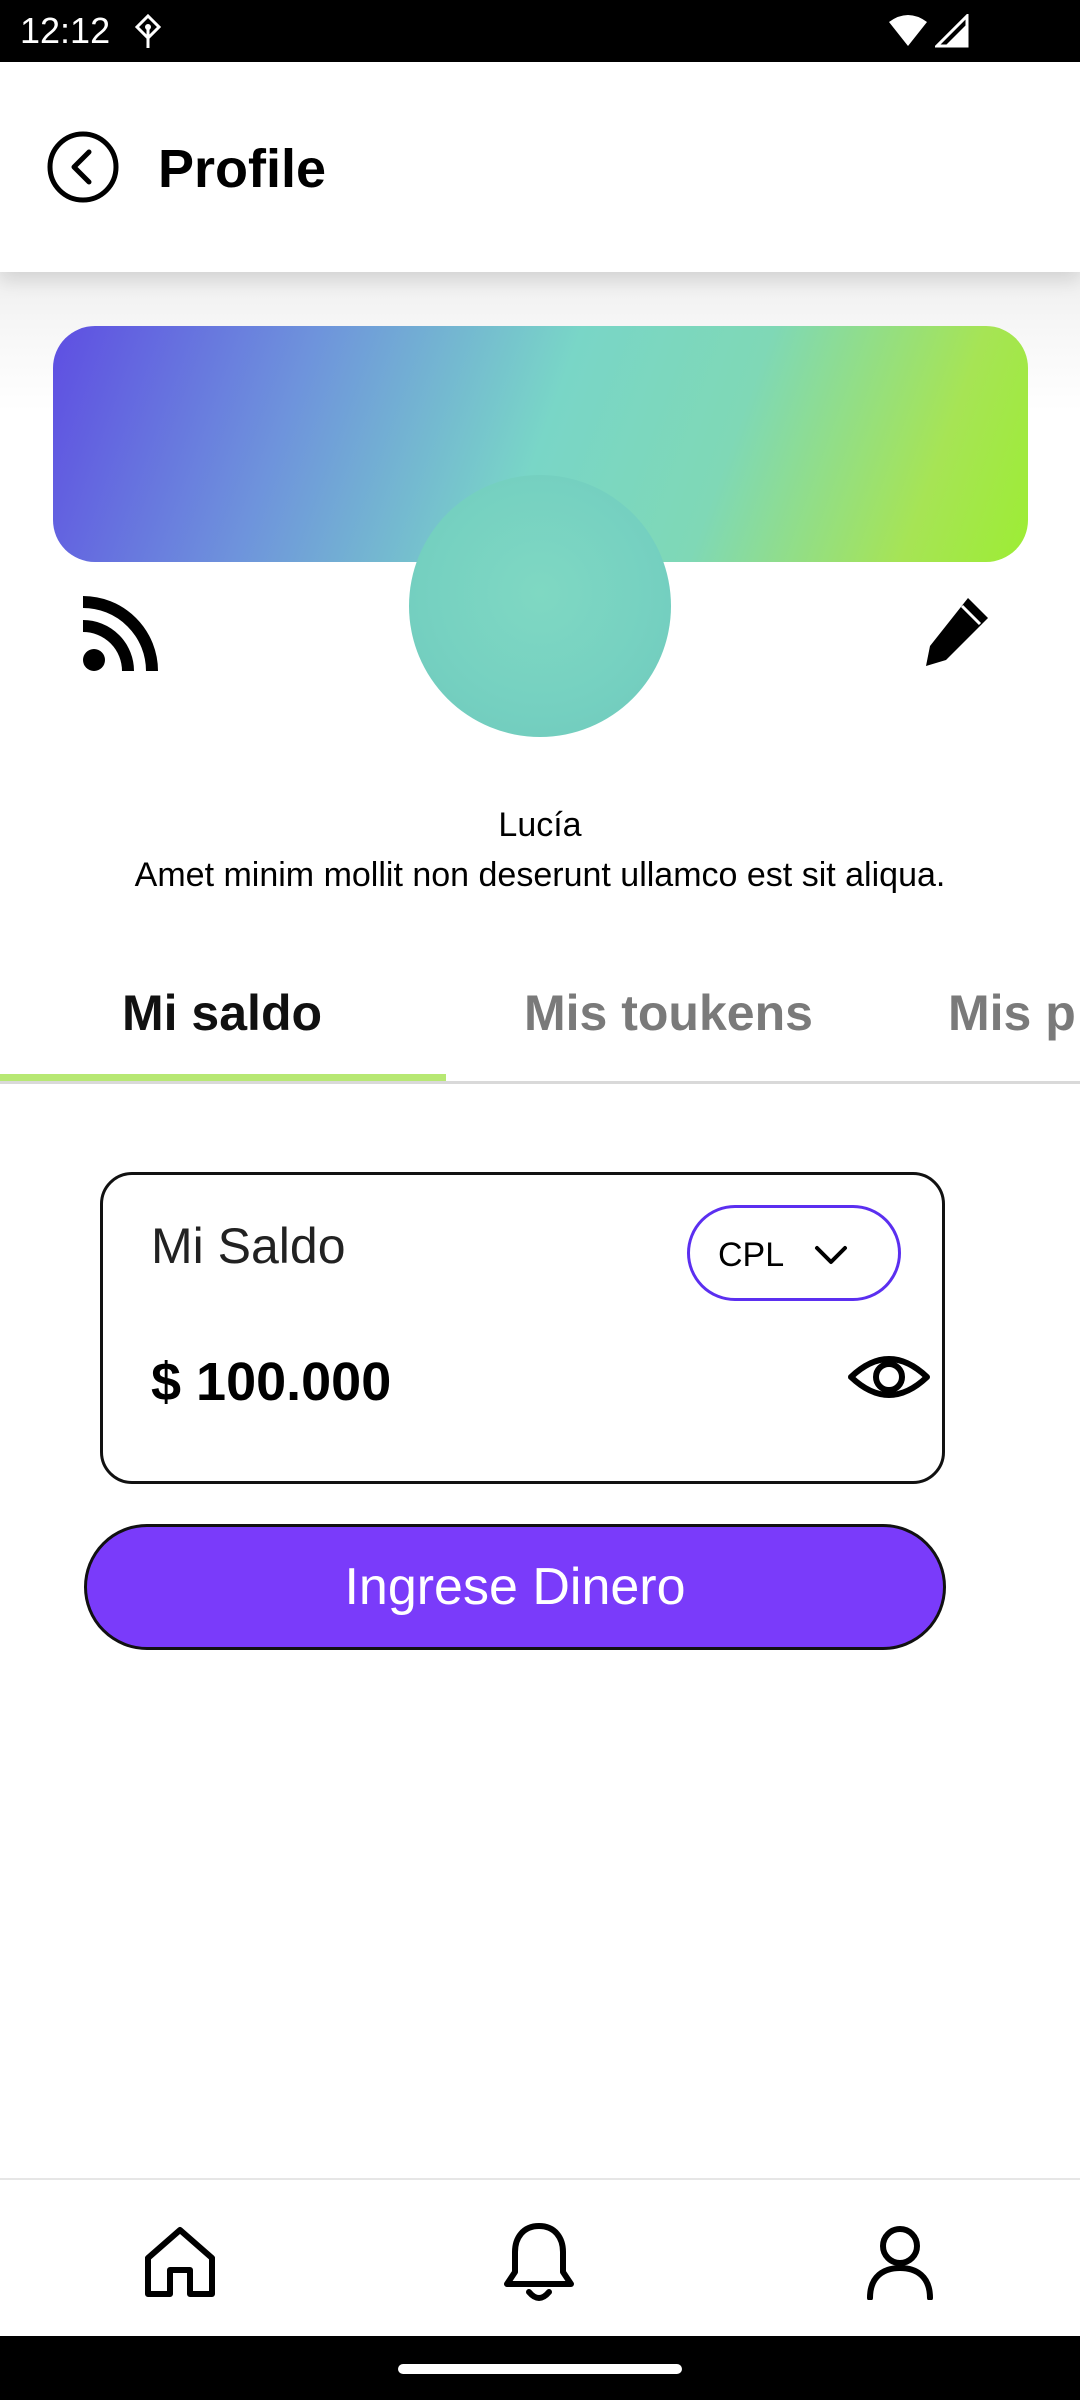  Describe the element at coordinates (908, 30) in the screenshot. I see `wifi-icon` at that location.